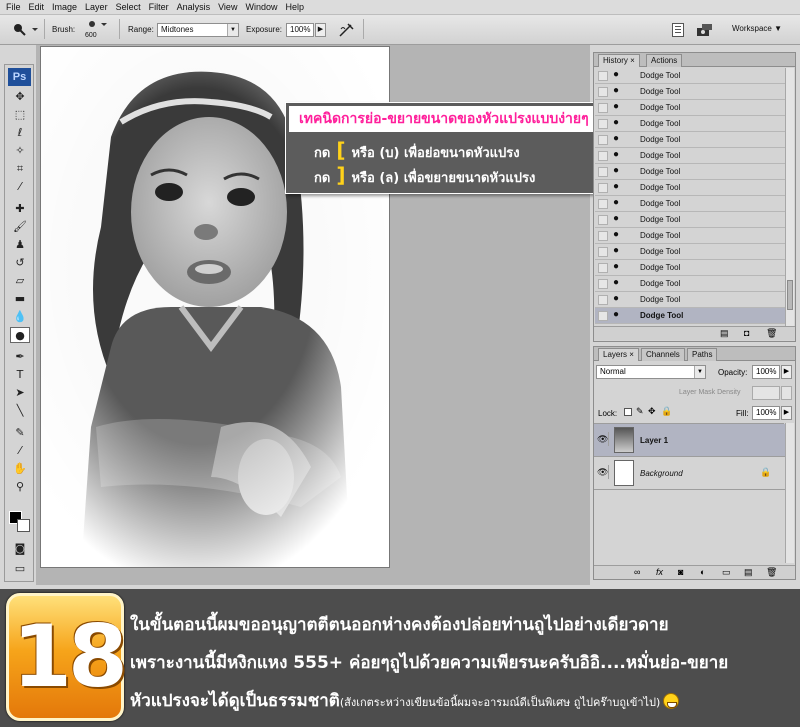  What do you see at coordinates (694, 440) in the screenshot?
I see `layer-row-layer-1: 👁 Layer 1` at bounding box center [694, 440].